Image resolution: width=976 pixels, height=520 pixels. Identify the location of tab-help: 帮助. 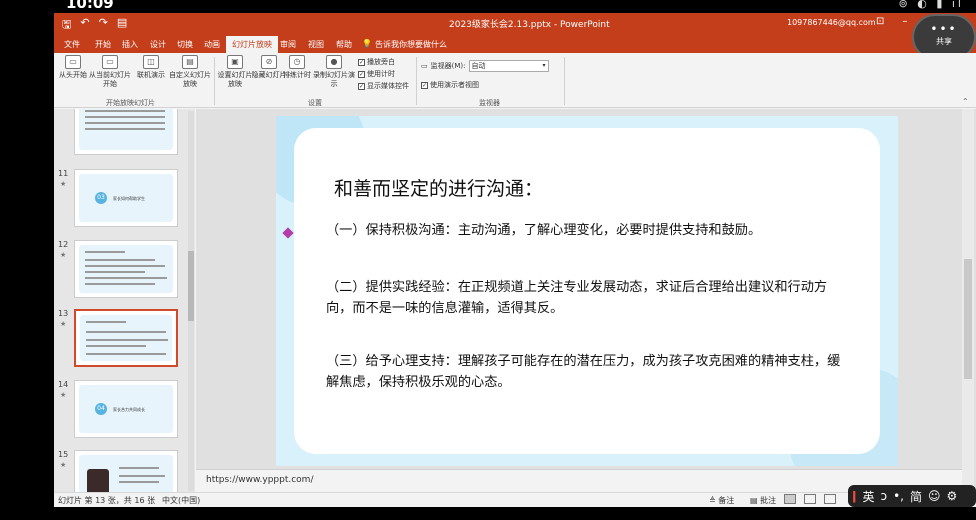
(344, 44).